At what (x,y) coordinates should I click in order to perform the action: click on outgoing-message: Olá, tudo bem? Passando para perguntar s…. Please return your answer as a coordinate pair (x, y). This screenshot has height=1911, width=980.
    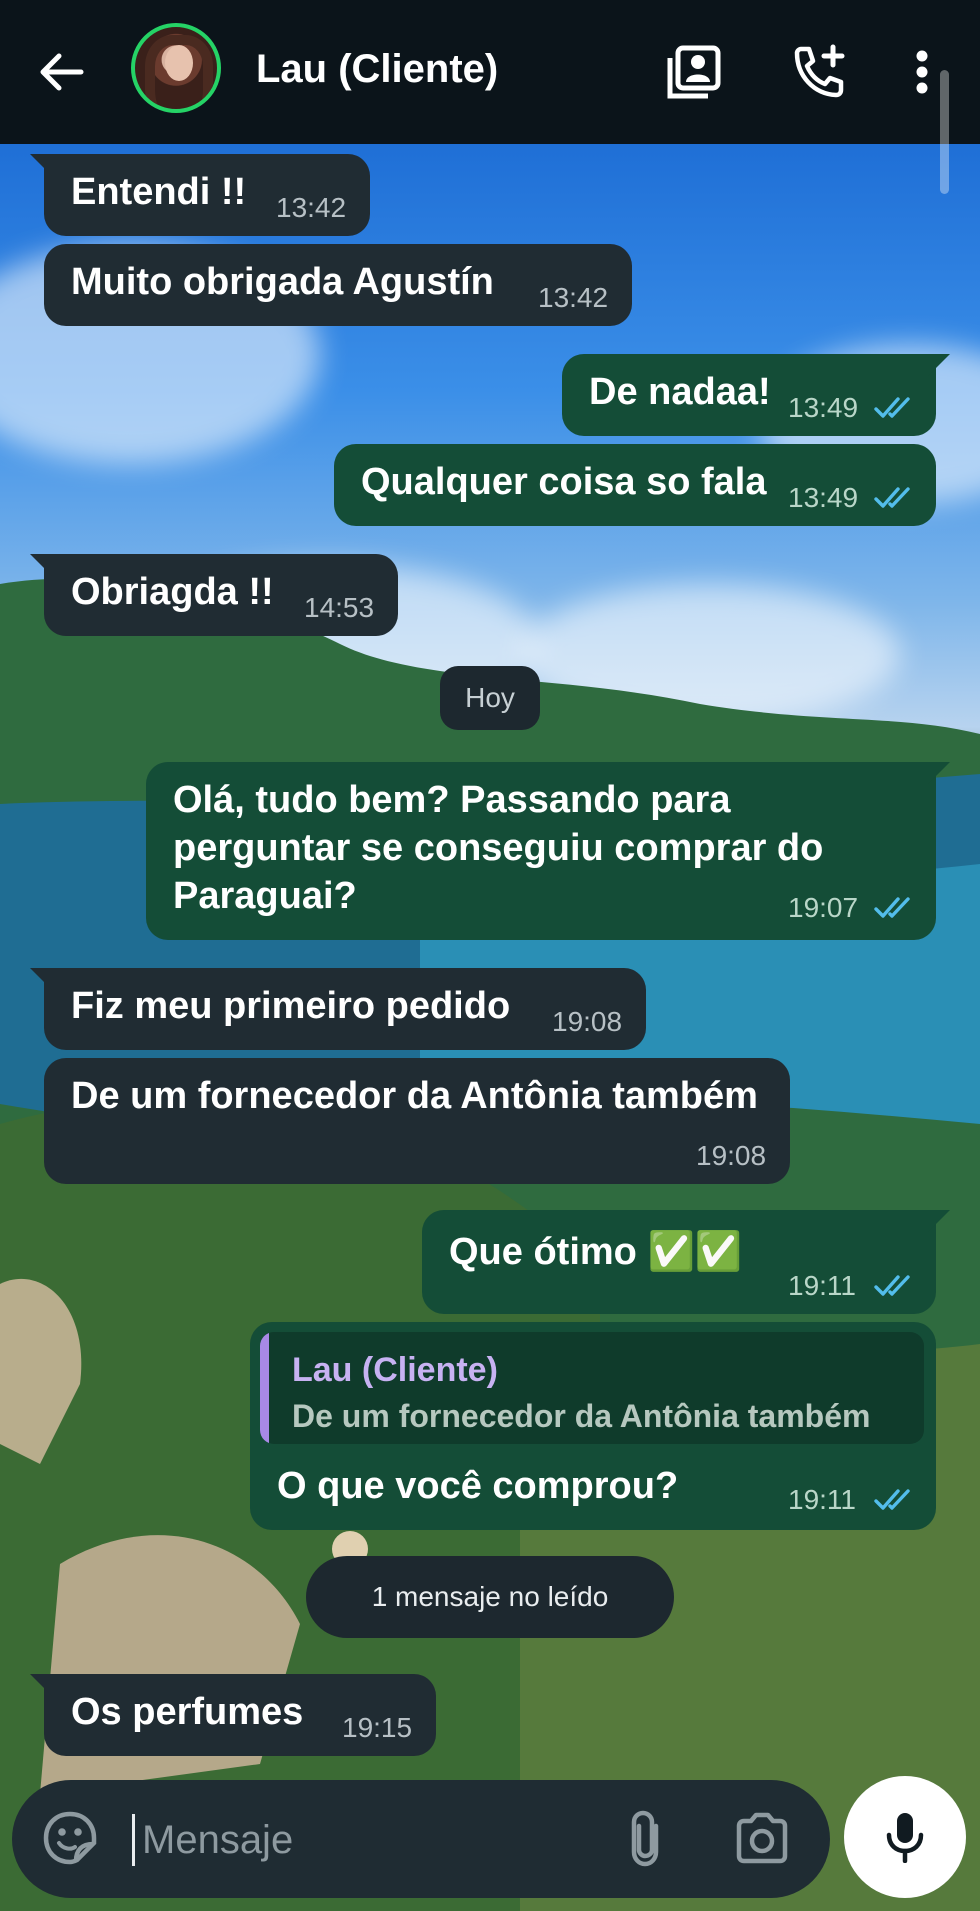
    Looking at the image, I should click on (548, 851).